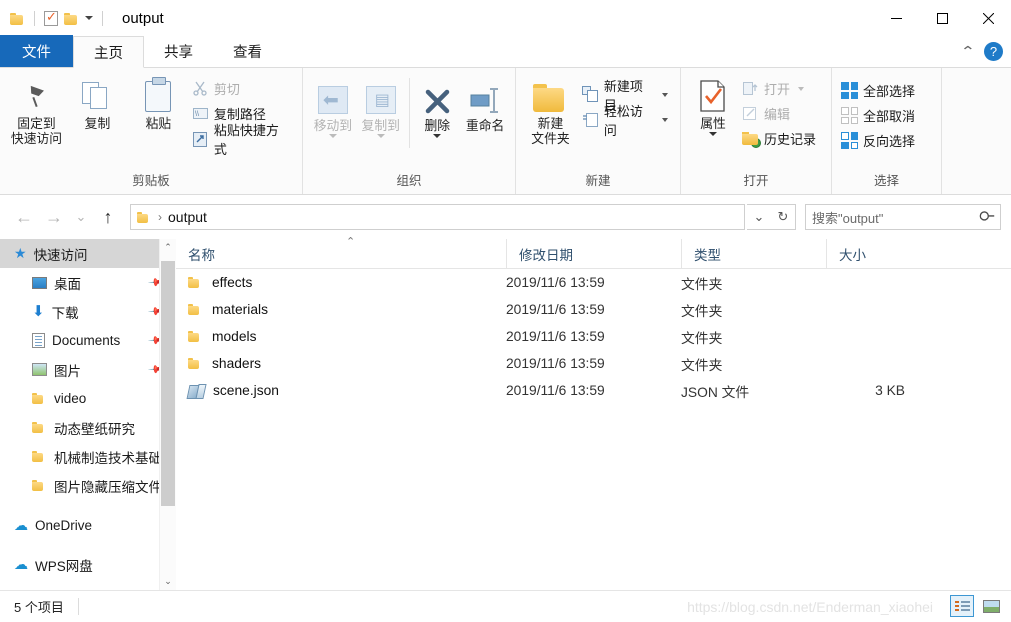 The height and width of the screenshot is (622, 1011). Describe the element at coordinates (151, 181) in the screenshot. I see `ribbon-group-label-clipboard: 剪贴板` at that location.